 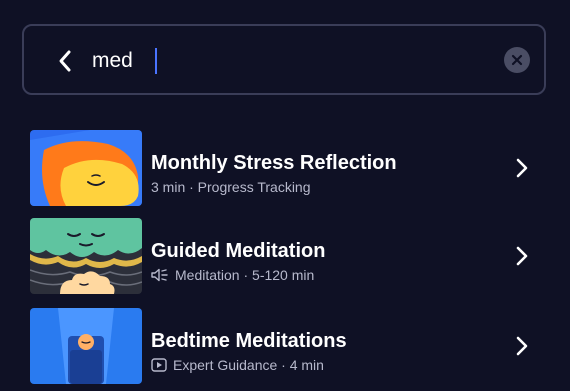 What do you see at coordinates (160, 275) in the screenshot?
I see `speaker-icon` at bounding box center [160, 275].